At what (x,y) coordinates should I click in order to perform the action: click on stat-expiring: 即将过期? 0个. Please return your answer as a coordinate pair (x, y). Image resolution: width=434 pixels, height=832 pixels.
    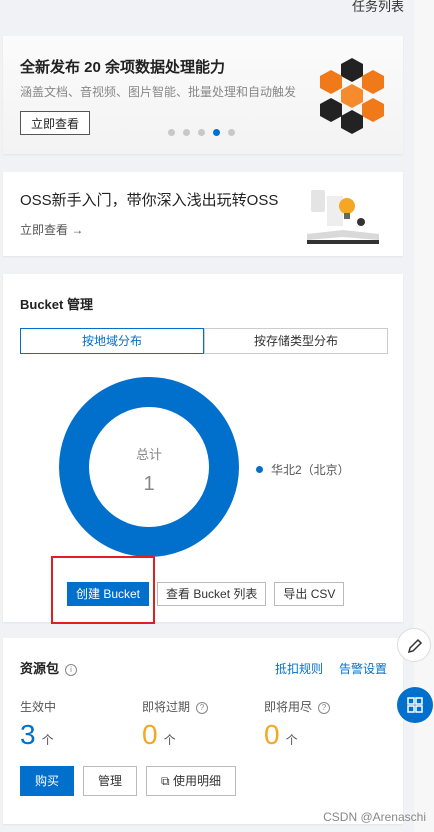
    Looking at the image, I should click on (175, 724).